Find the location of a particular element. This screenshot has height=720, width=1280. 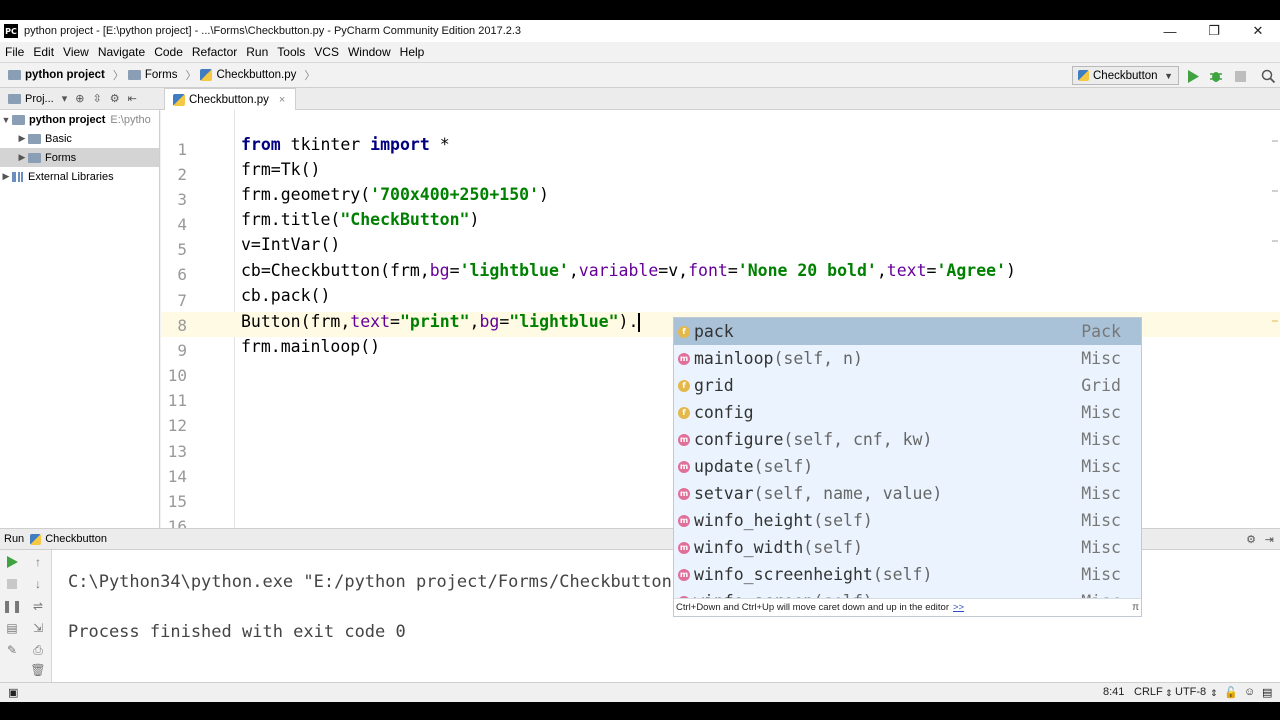

menu-code: Code is located at coordinates (168, 52).